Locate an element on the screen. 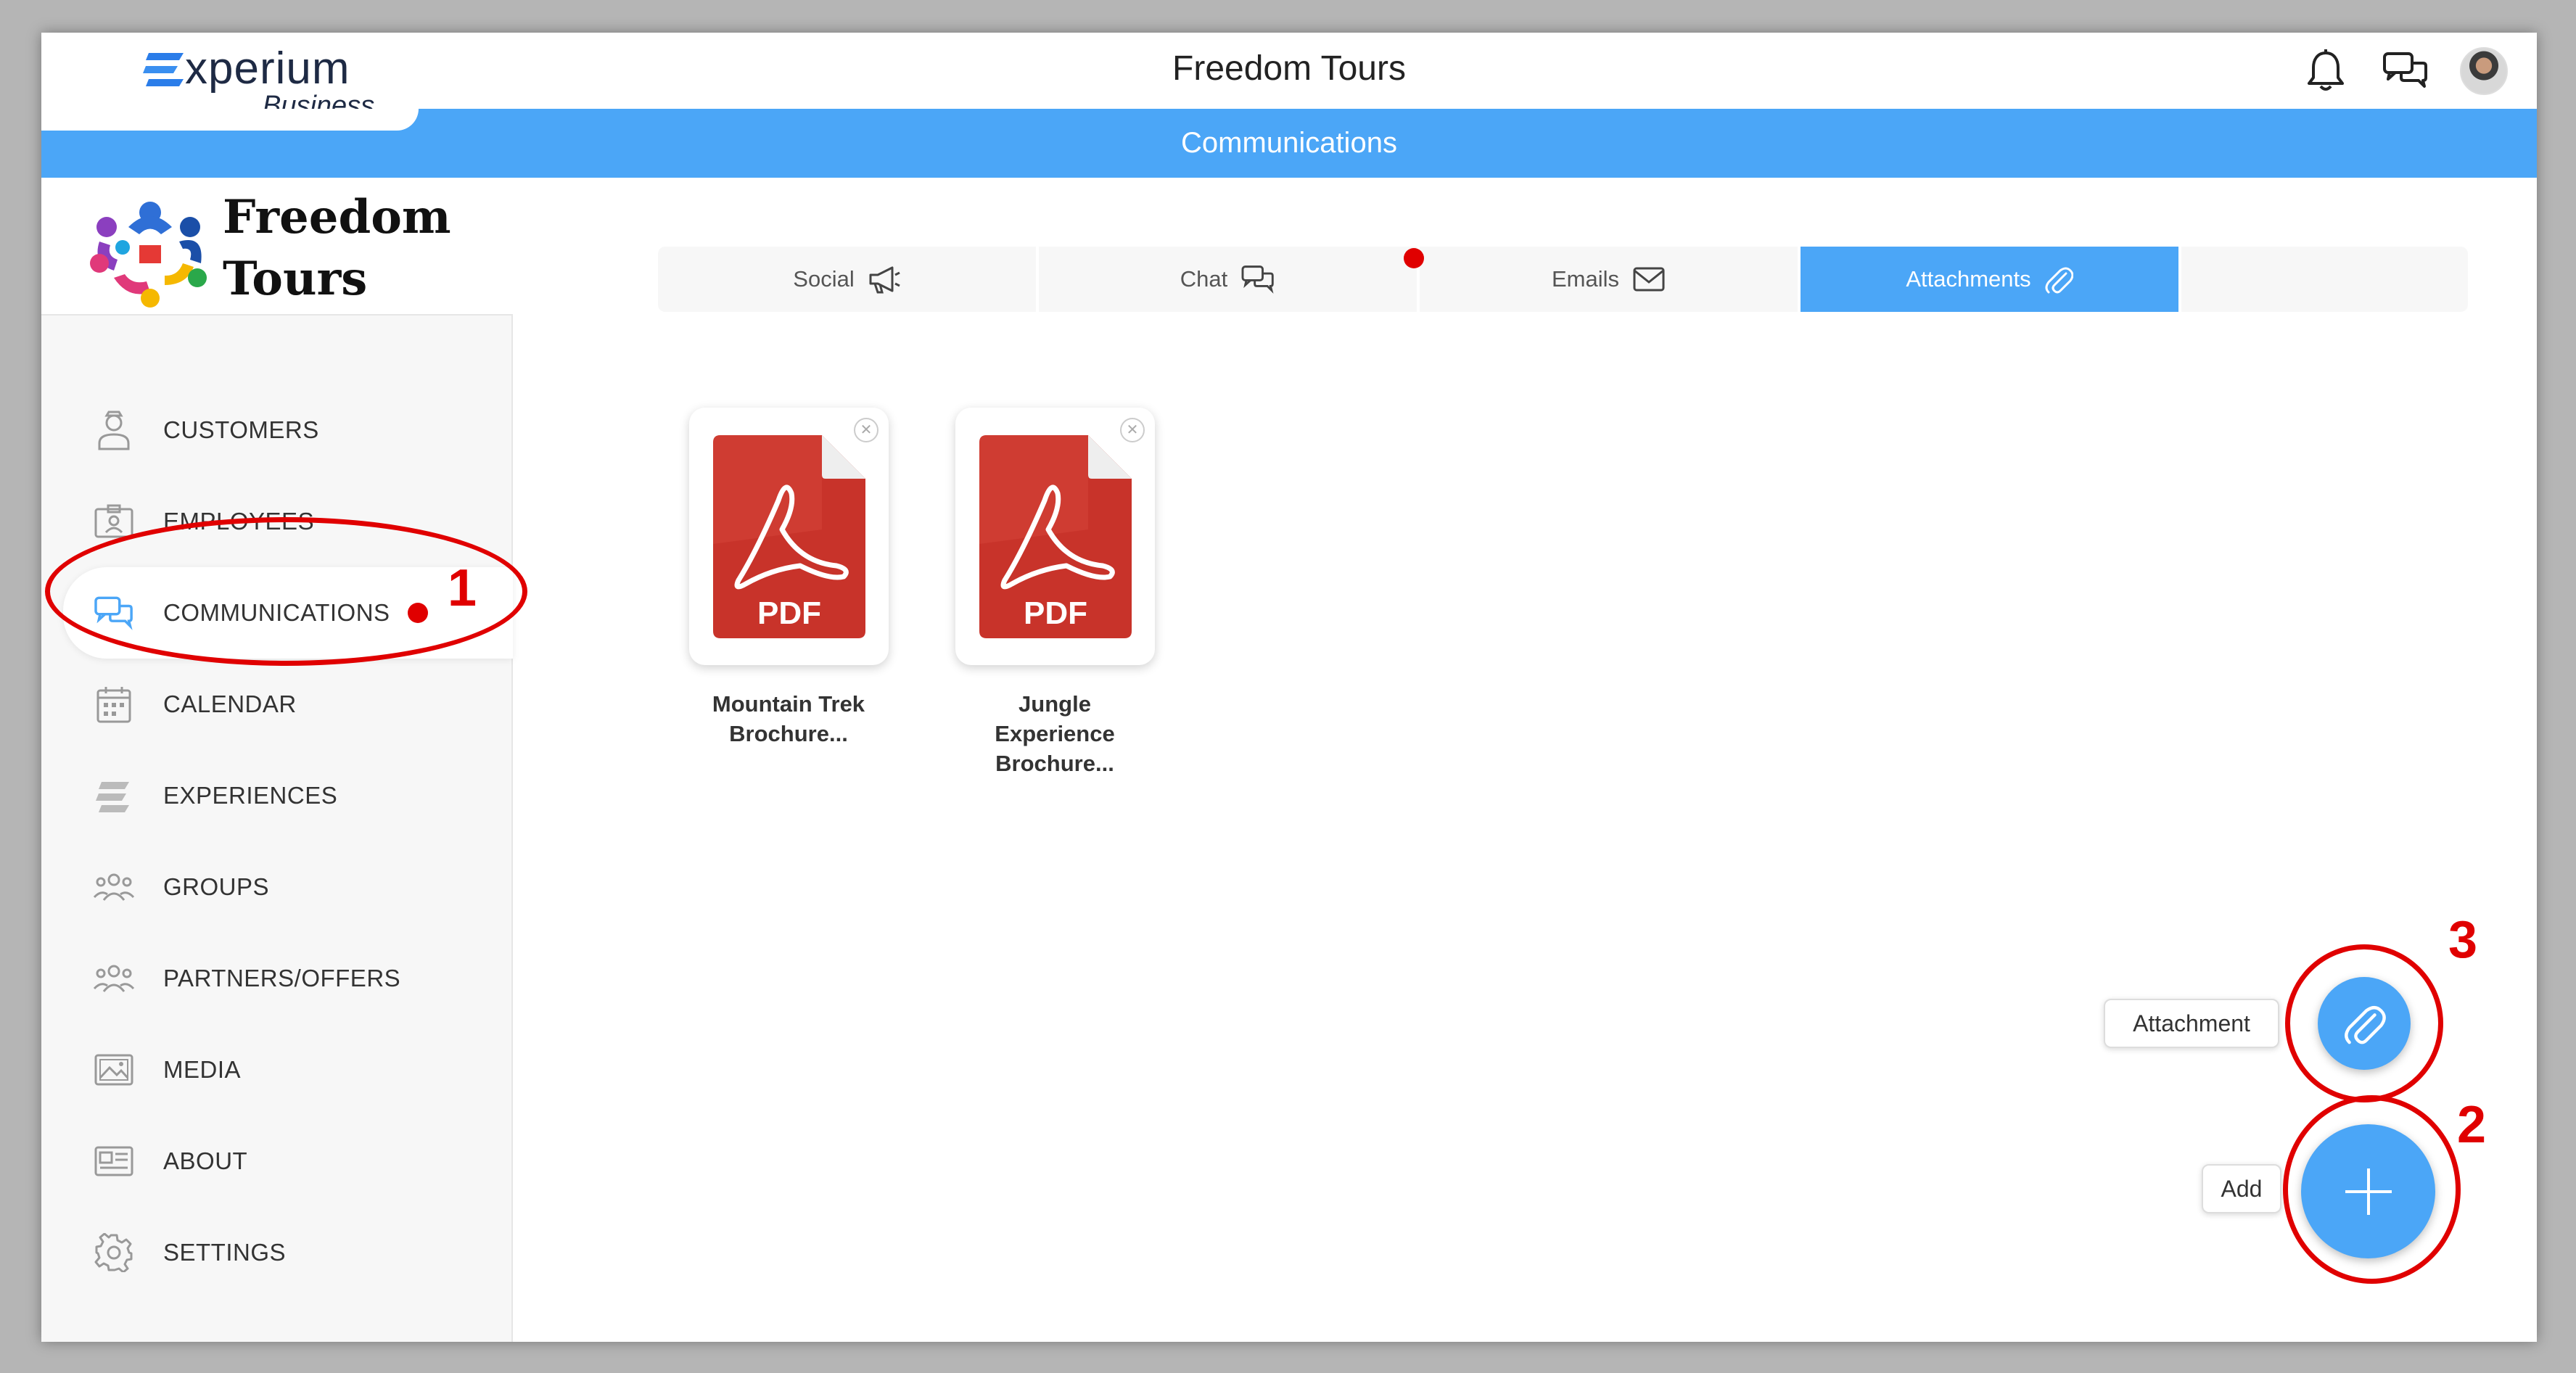 Image resolution: width=2576 pixels, height=1373 pixels. attachment-tooltip: Attachment is located at coordinates (2191, 1023).